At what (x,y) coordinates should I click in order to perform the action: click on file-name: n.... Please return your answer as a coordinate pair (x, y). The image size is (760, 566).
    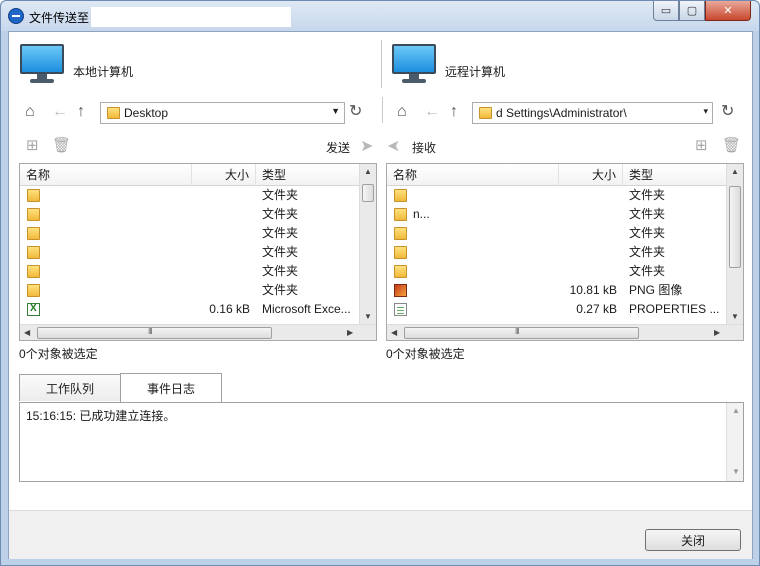
    Looking at the image, I should click on (421, 214).